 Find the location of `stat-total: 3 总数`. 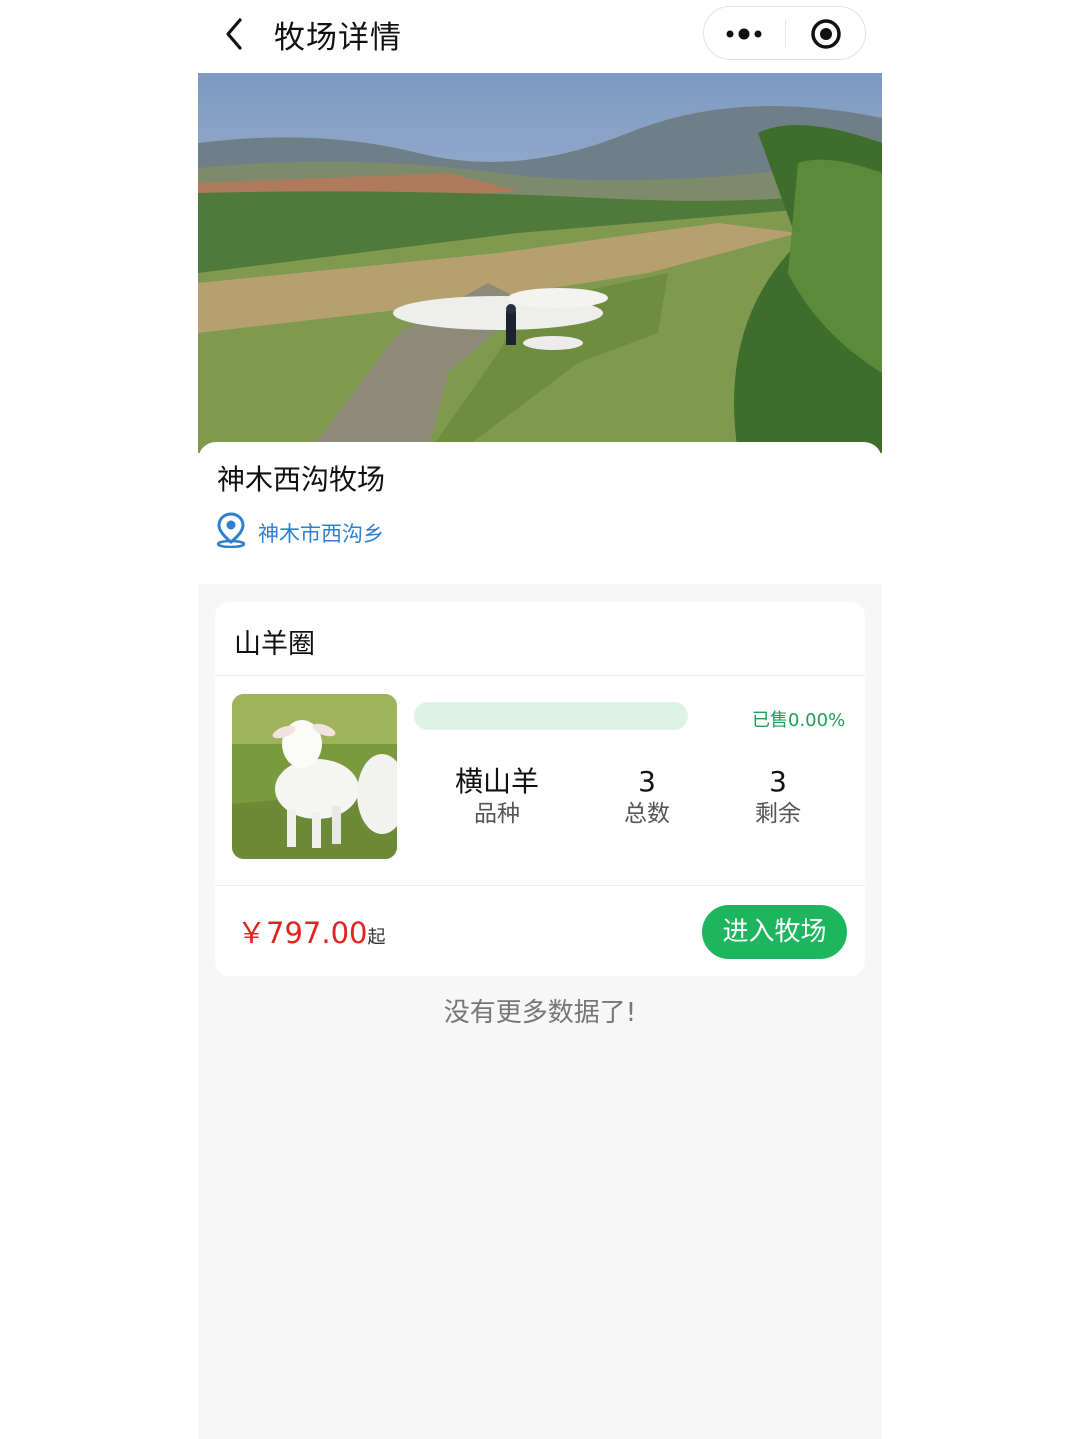

stat-total: 3 总数 is located at coordinates (647, 797).